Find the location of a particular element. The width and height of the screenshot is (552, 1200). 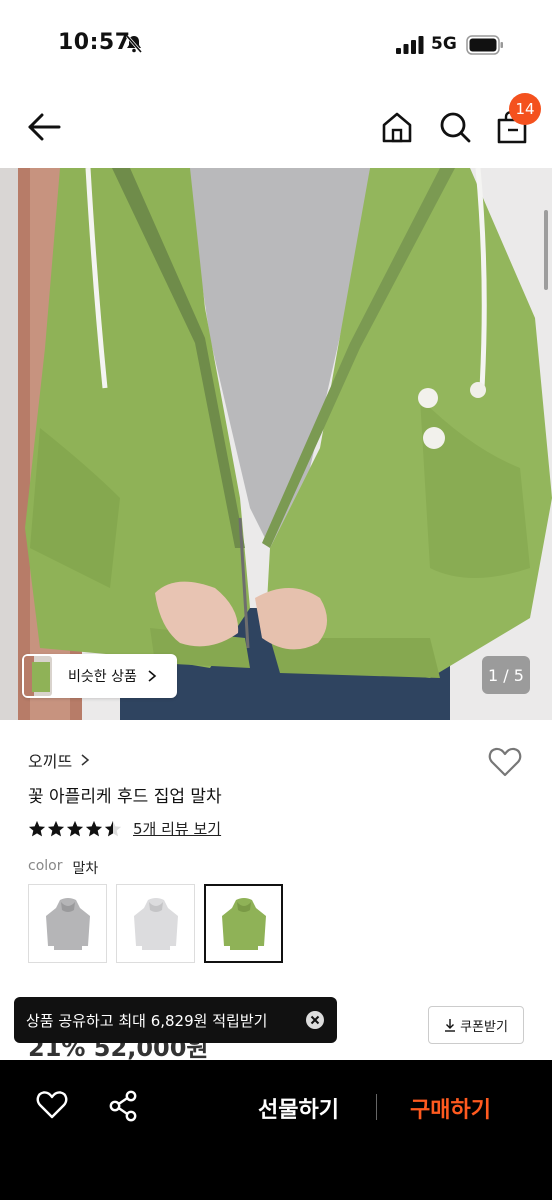

color-key-label: color is located at coordinates (45, 866).